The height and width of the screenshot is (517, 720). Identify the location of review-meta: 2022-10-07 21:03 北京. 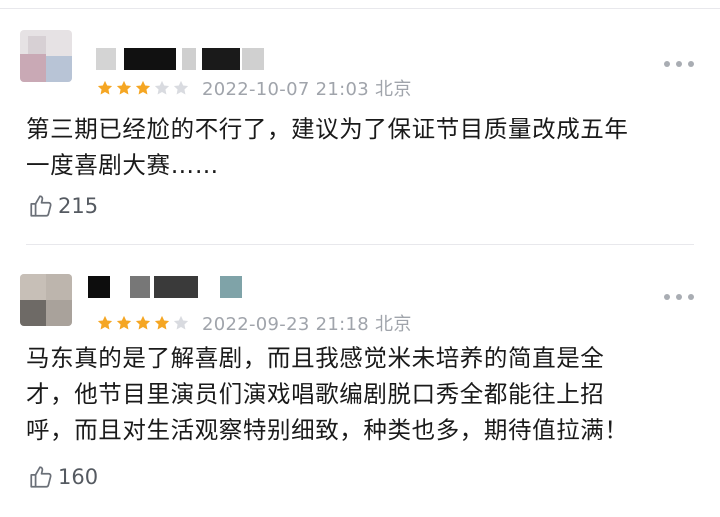
(254, 88).